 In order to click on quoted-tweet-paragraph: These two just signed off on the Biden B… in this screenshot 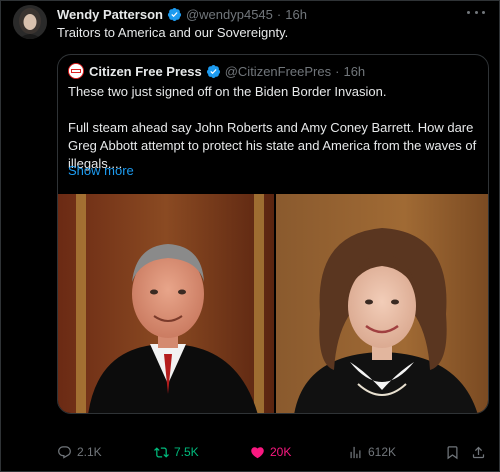, I will do `click(227, 91)`.